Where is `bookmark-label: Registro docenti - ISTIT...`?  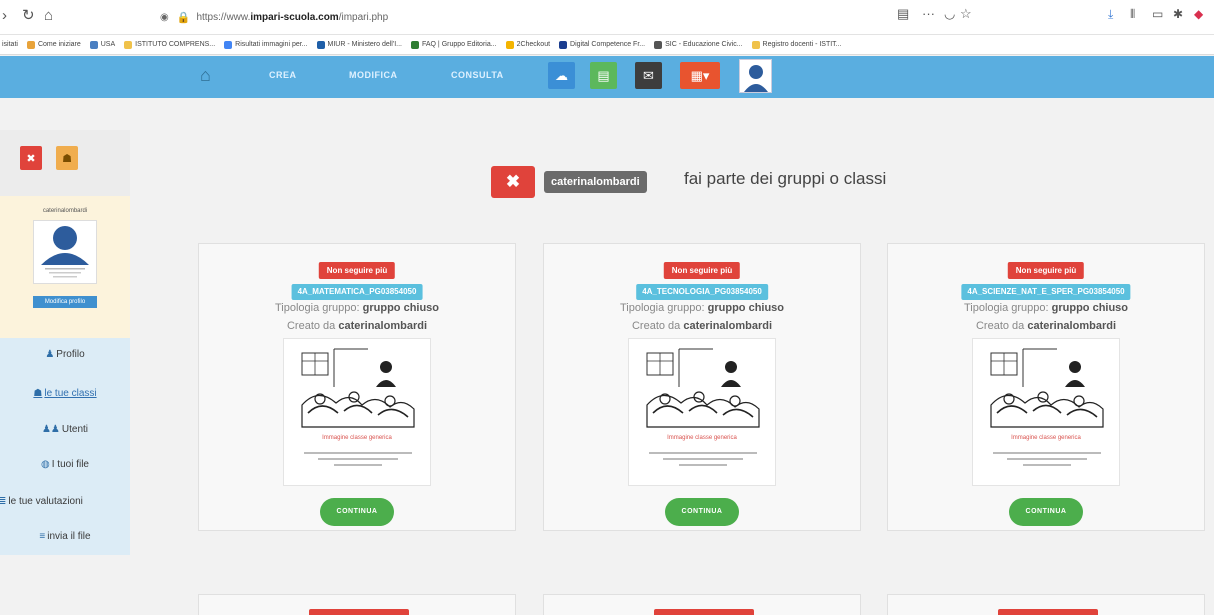 bookmark-label: Registro docenti - ISTIT... is located at coordinates (802, 44).